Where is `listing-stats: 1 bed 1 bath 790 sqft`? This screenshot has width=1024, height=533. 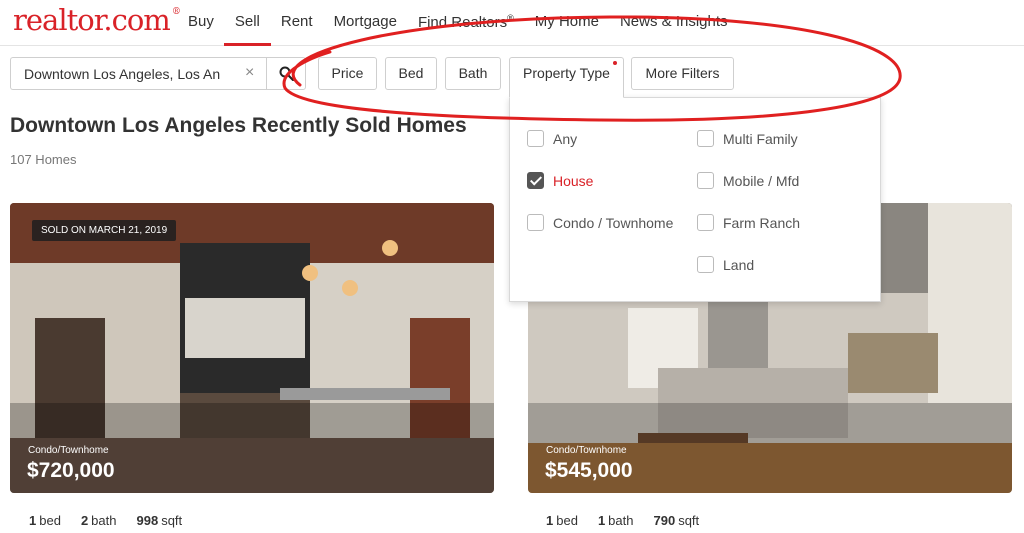 listing-stats: 1 bed 1 bath 790 sqft is located at coordinates (632, 520).